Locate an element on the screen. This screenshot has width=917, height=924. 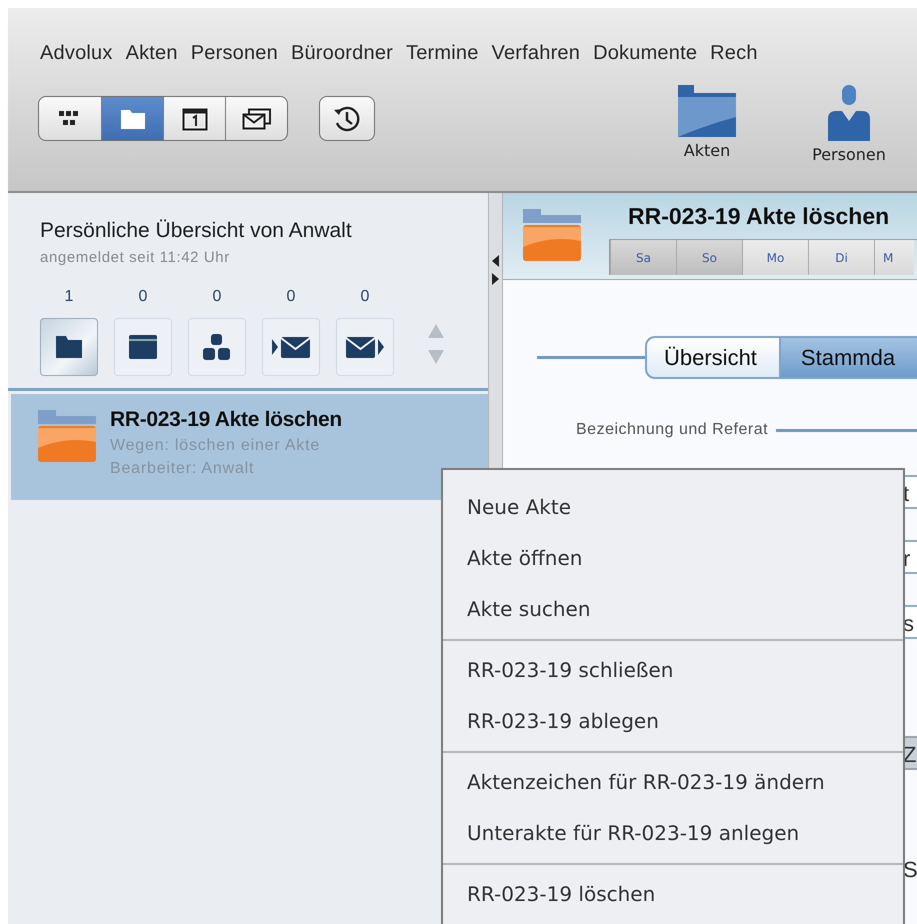
overview-title: Persönliche Übersicht von Anwalt is located at coordinates (196, 230).